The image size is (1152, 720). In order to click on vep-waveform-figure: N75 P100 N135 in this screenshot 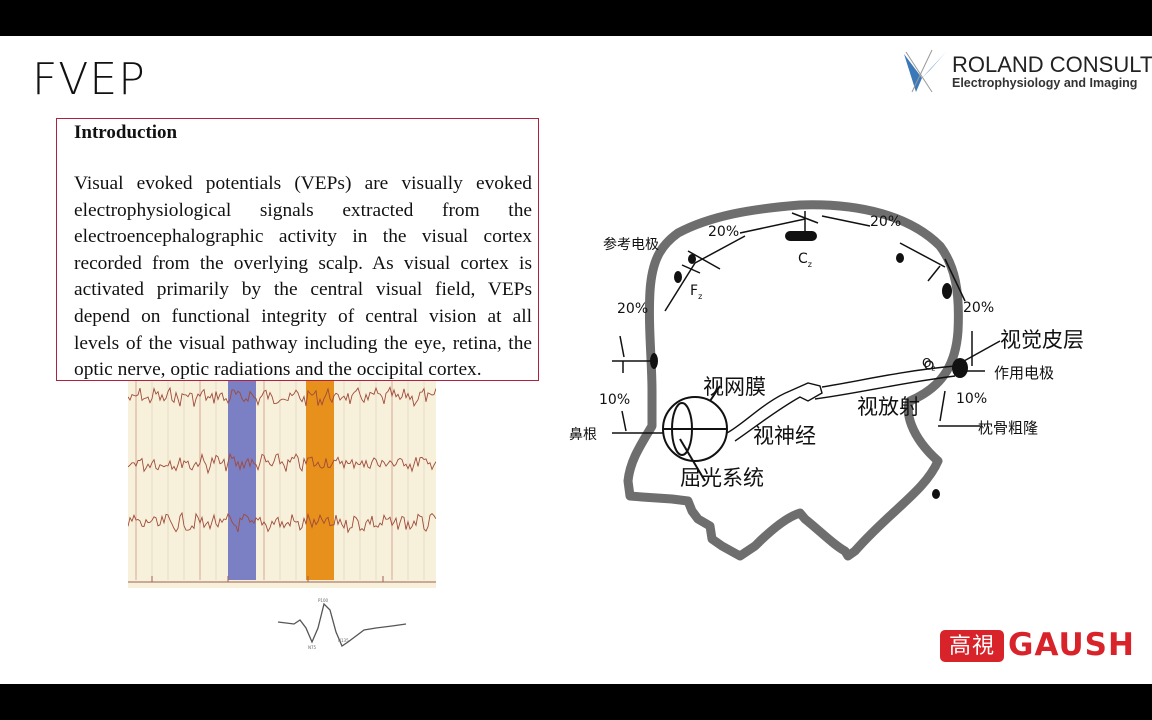, I will do `click(342, 624)`.